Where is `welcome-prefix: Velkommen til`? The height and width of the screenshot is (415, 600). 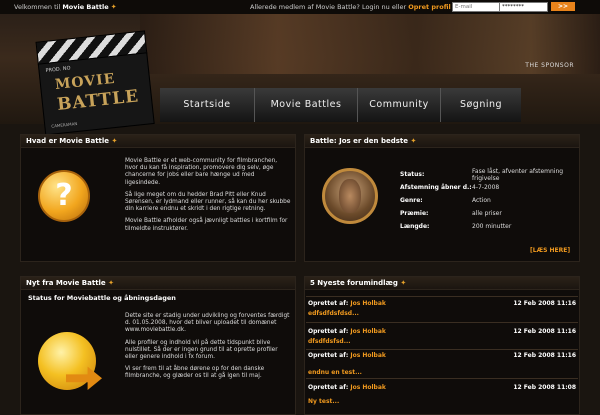
welcome-prefix: Velkommen til is located at coordinates (38, 7).